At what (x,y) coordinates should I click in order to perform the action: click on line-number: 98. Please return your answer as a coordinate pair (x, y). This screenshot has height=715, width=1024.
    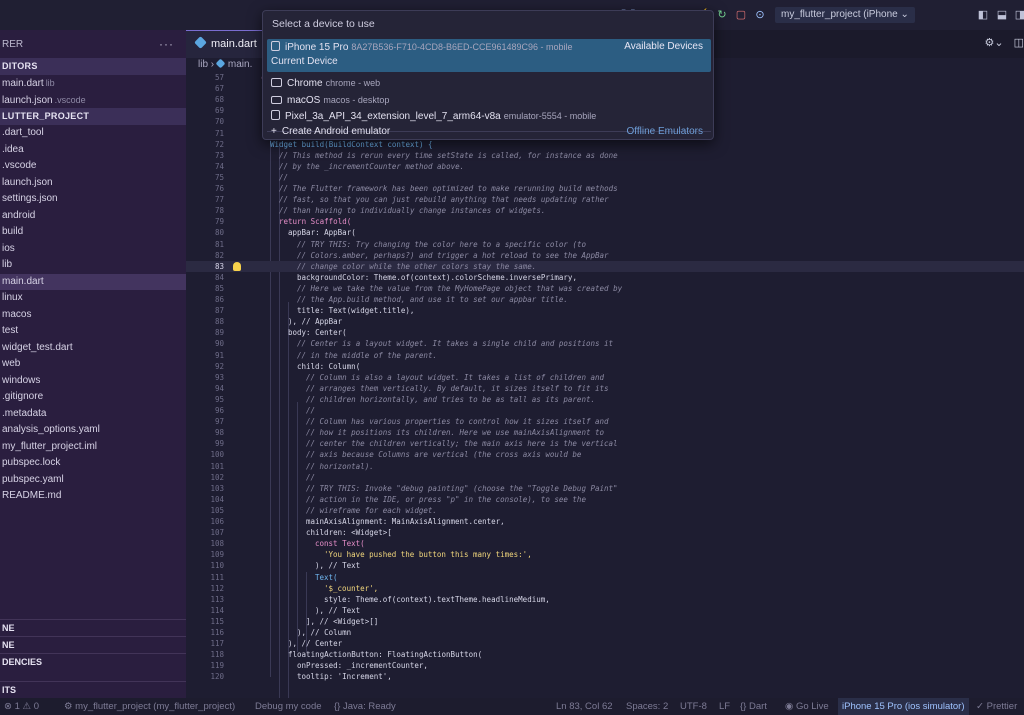
    Looking at the image, I should click on (219, 433).